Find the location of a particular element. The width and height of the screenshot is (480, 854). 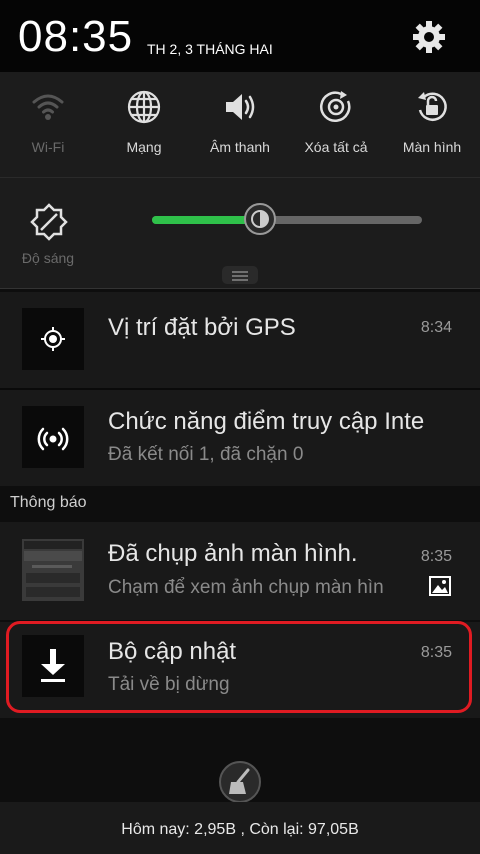

image-icon is located at coordinates (440, 586).